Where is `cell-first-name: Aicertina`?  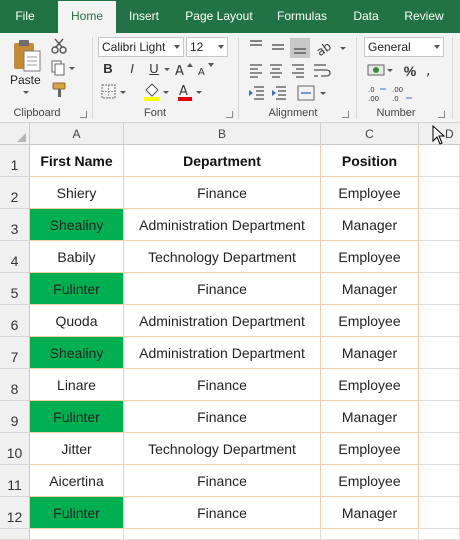
cell-first-name: Aicertina is located at coordinates (77, 481).